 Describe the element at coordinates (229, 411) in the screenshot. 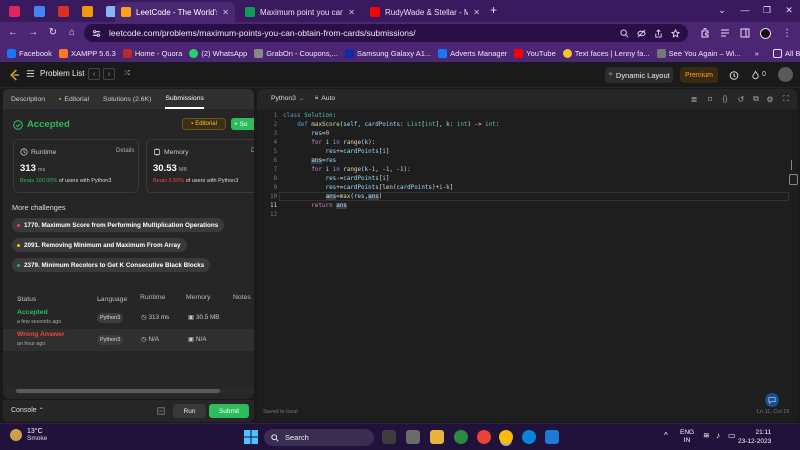

I see `submit-button: Submit` at that location.